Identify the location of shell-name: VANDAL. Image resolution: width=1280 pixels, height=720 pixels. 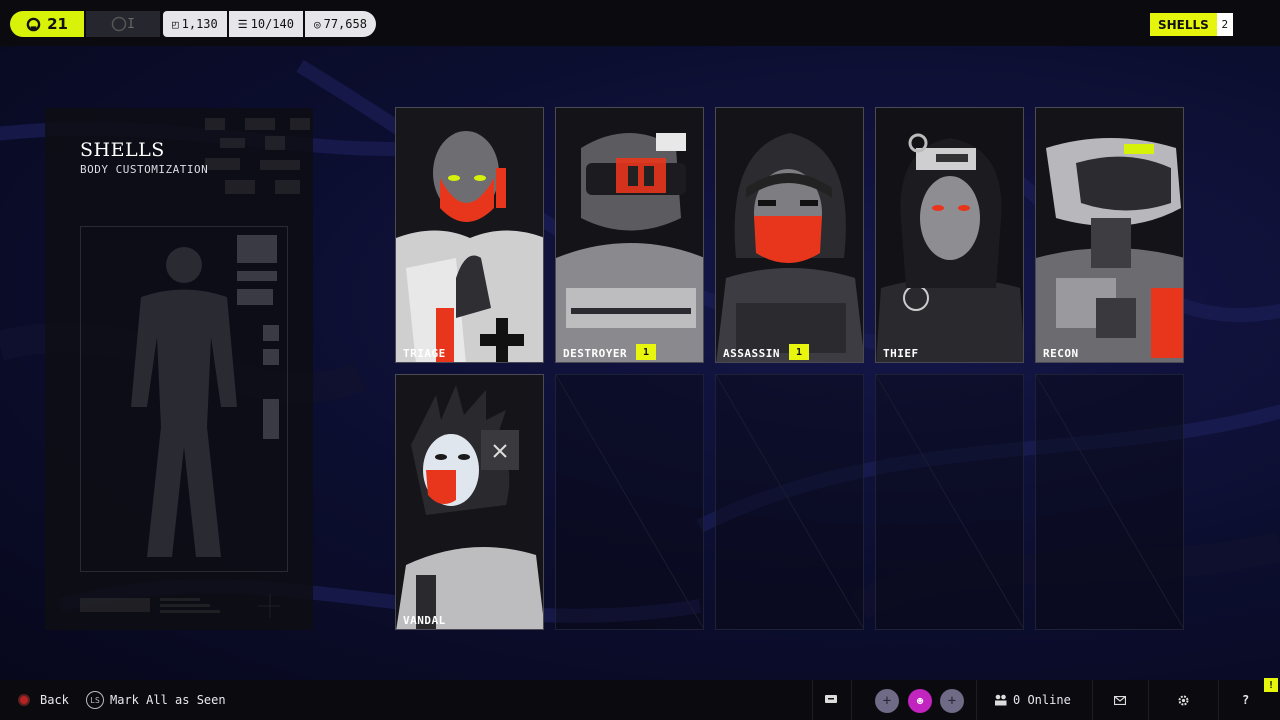
(424, 620).